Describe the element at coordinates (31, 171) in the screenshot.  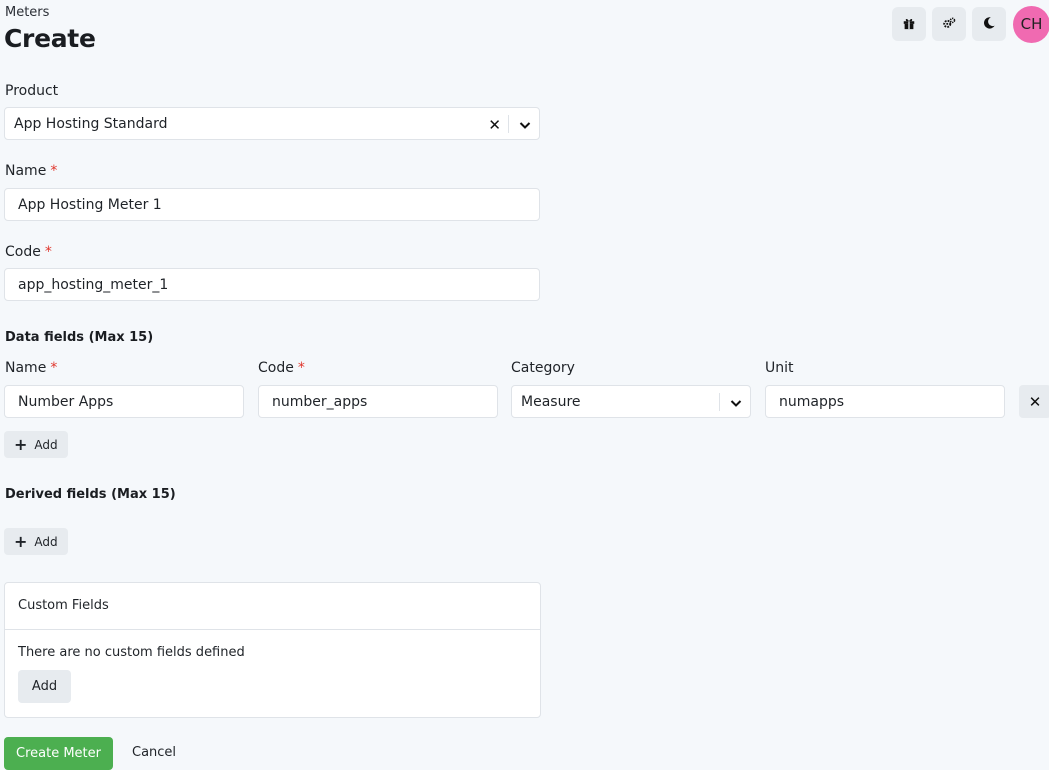
I see `name-label: Name *` at that location.